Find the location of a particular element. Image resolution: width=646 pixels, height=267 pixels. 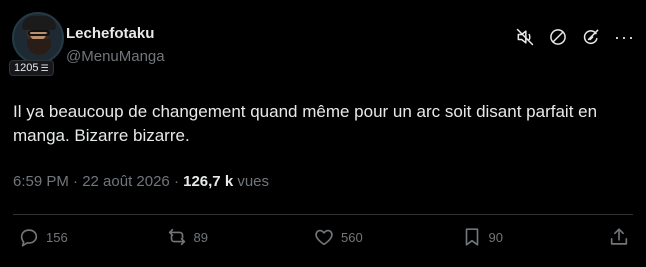

heart-icon is located at coordinates (324, 237).